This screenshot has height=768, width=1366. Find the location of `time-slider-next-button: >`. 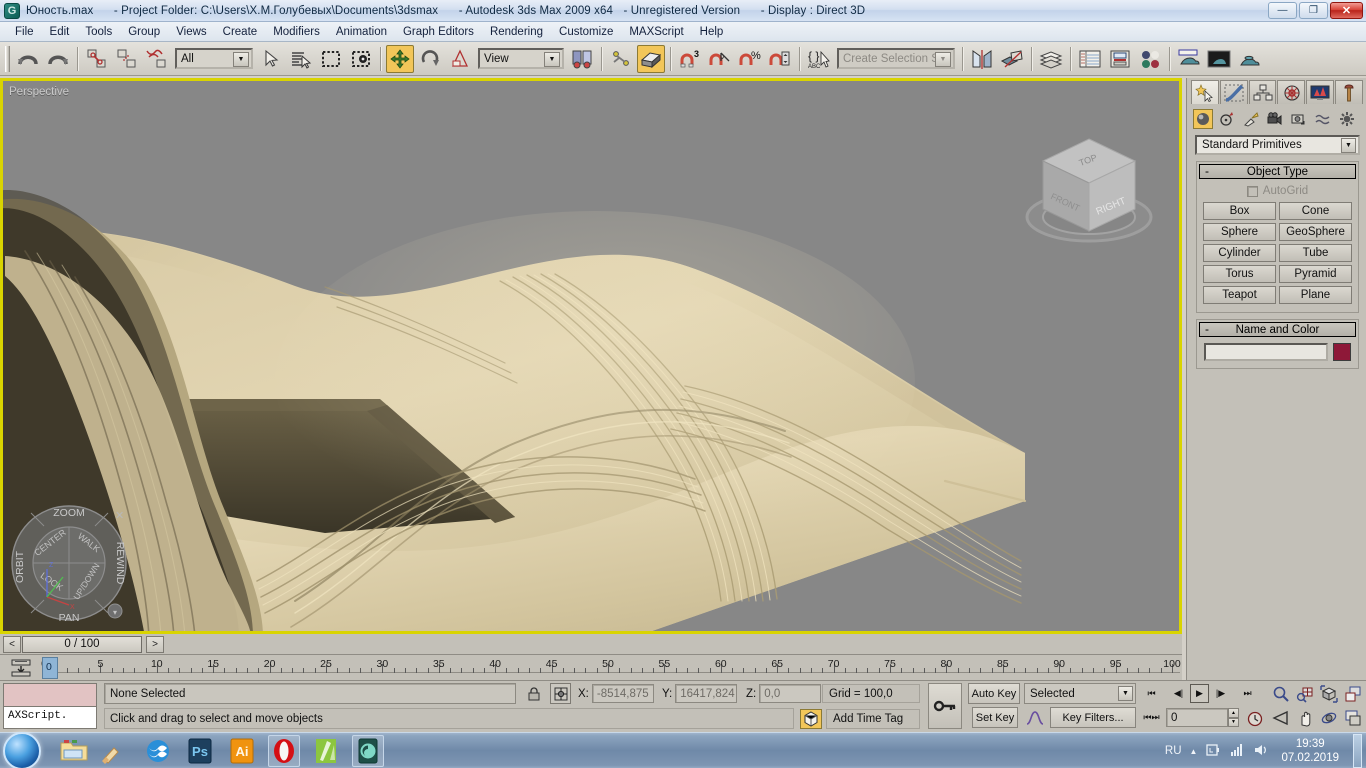

time-slider-next-button: > is located at coordinates (155, 644).